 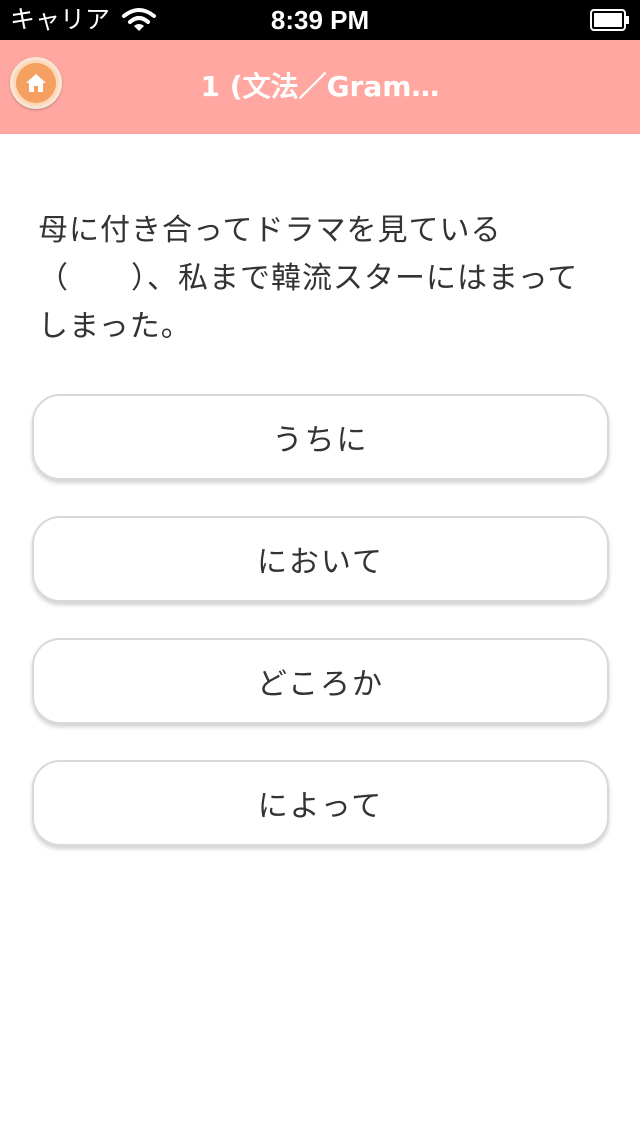 I want to click on answer-option-3: どころか, so click(x=320, y=681).